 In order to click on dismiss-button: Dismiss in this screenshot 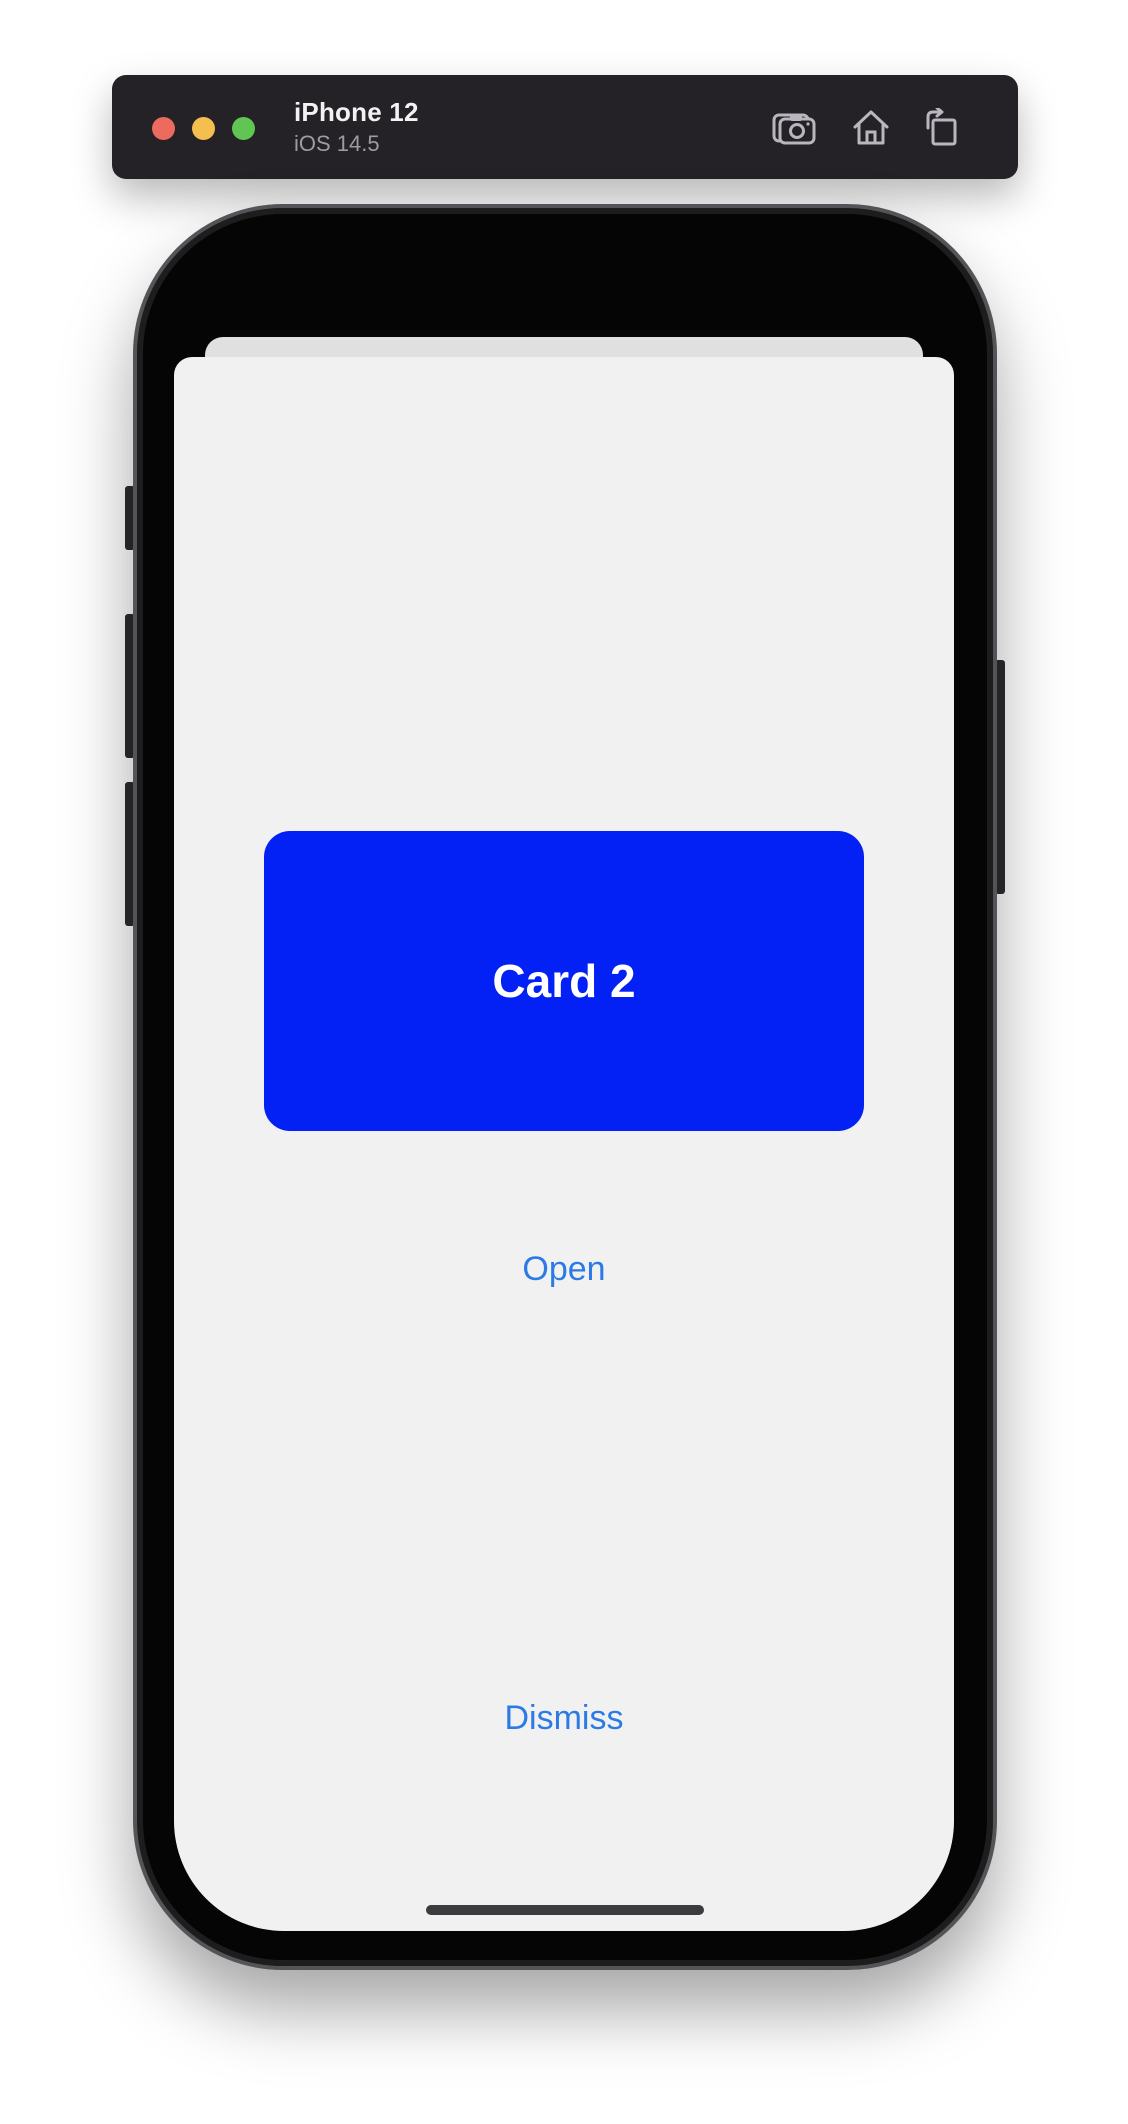, I will do `click(564, 1718)`.